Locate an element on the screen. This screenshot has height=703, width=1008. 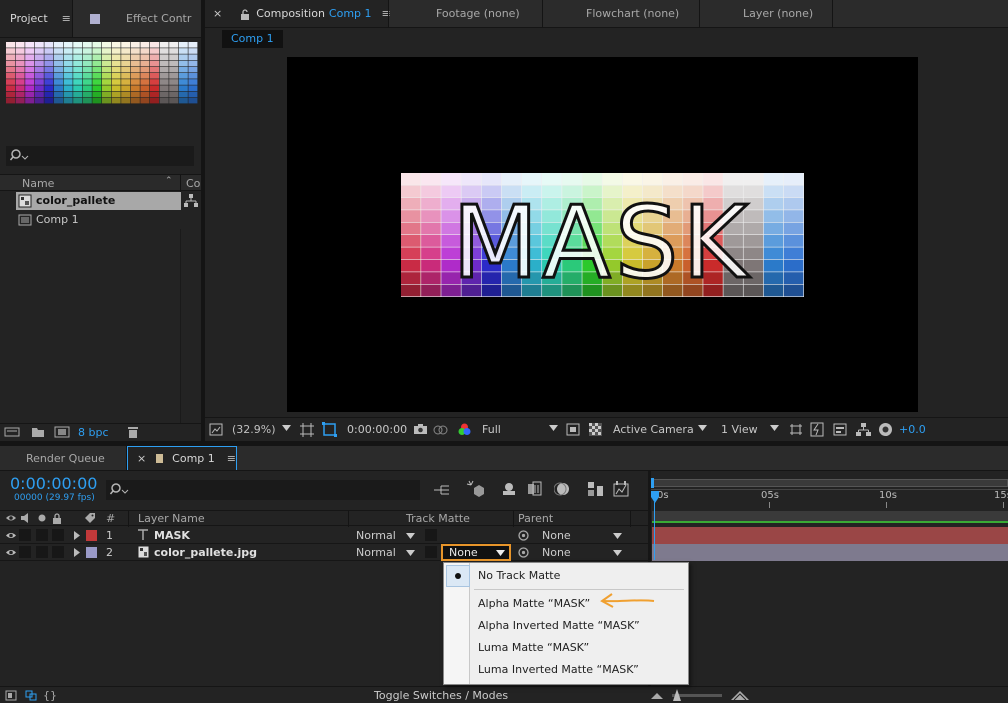
fast-previews-icon is located at coordinates (817, 429).